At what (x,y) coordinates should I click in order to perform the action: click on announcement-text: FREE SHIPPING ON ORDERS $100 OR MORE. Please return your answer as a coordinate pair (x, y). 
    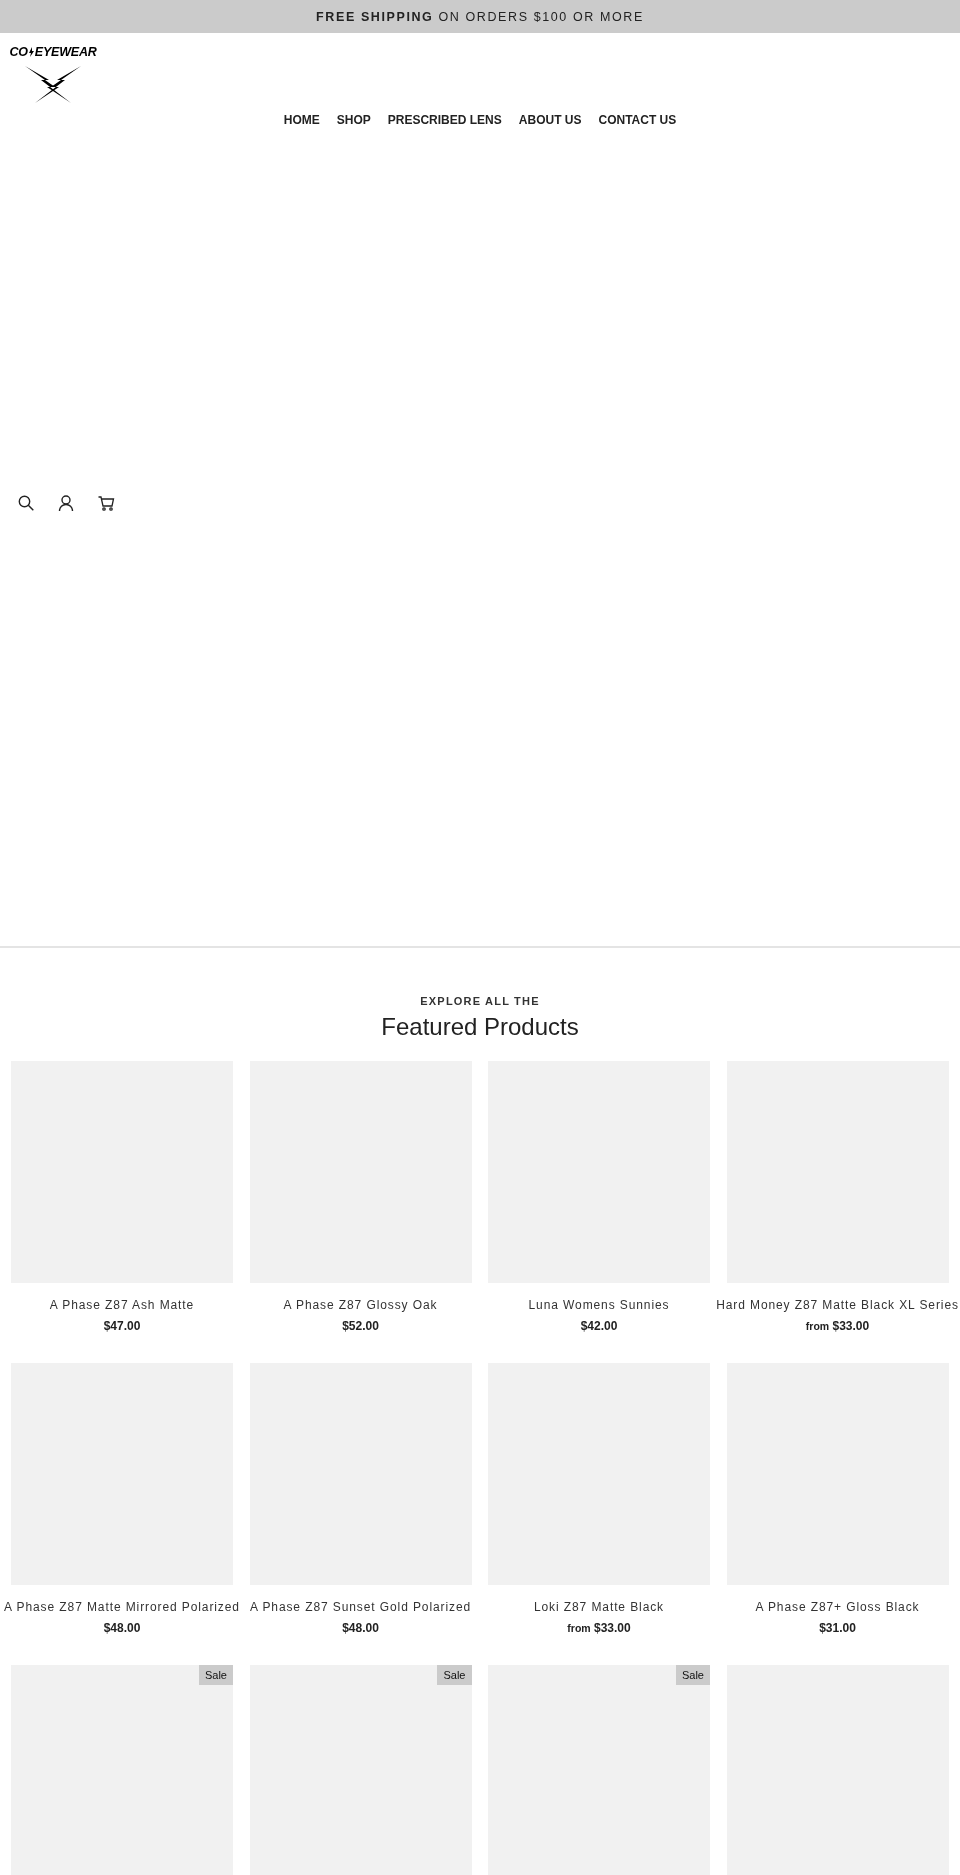
    Looking at the image, I should click on (480, 16).